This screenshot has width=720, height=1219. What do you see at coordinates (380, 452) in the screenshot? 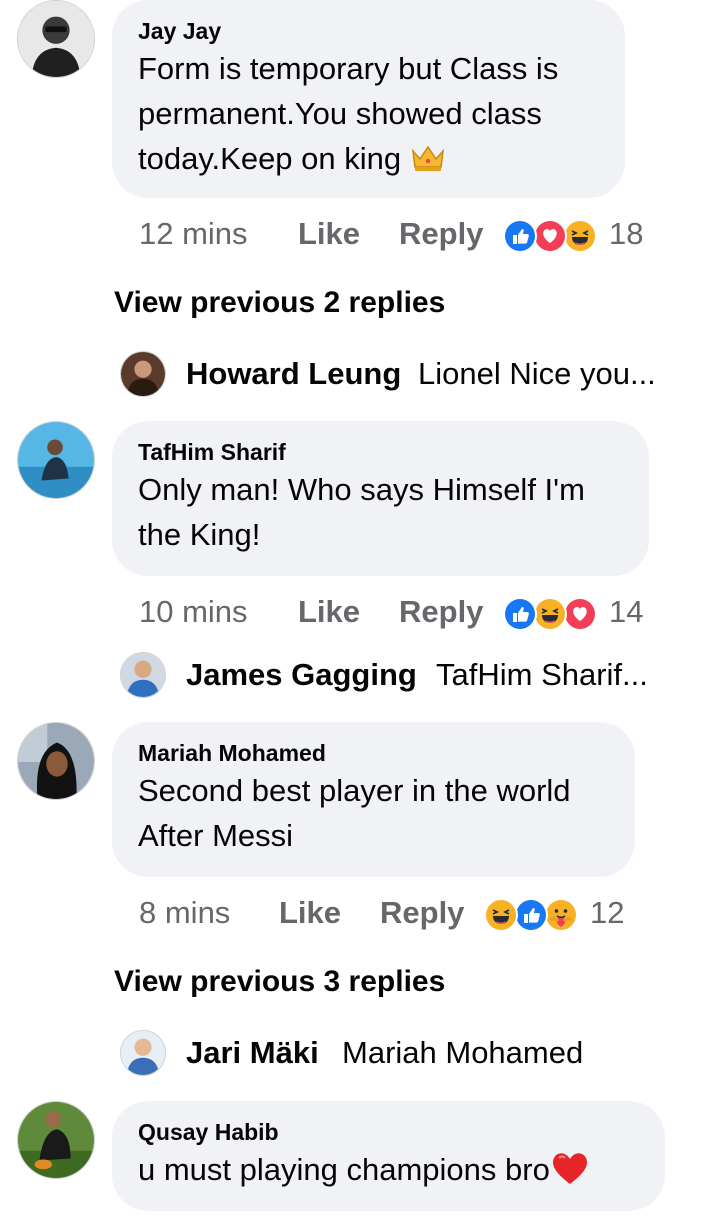
I see `comment-author: TafHim Sharif` at bounding box center [380, 452].